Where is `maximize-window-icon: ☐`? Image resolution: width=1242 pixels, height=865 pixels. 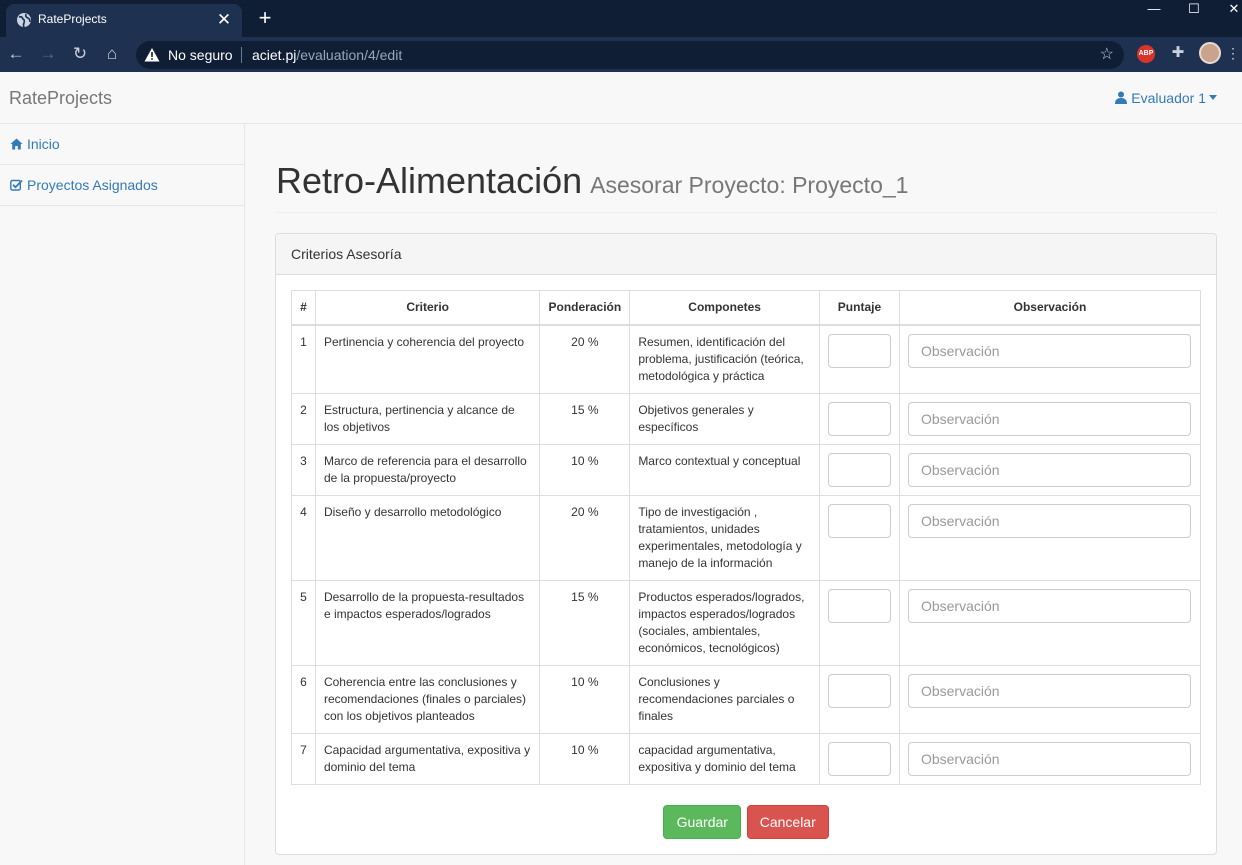 maximize-window-icon: ☐ is located at coordinates (1194, 10).